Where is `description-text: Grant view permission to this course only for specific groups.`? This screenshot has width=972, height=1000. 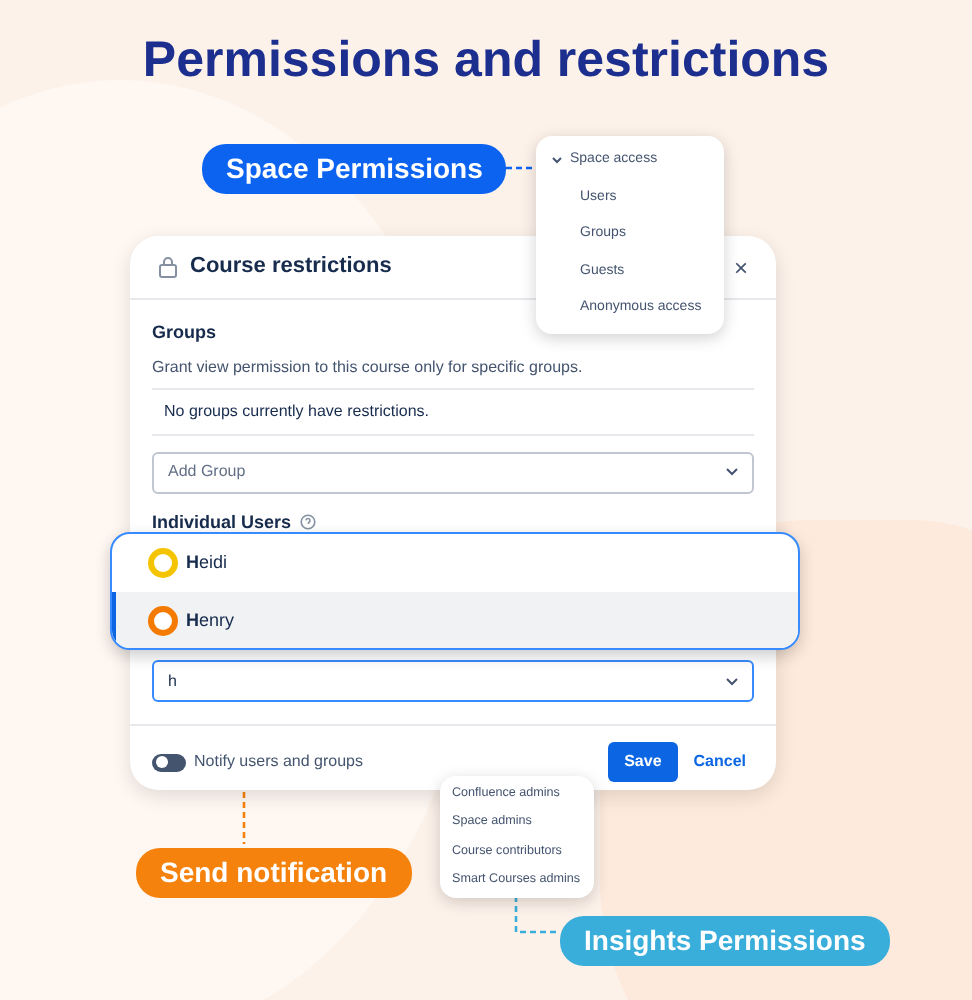
description-text: Grant view permission to this course only for specific groups. is located at coordinates (368, 367).